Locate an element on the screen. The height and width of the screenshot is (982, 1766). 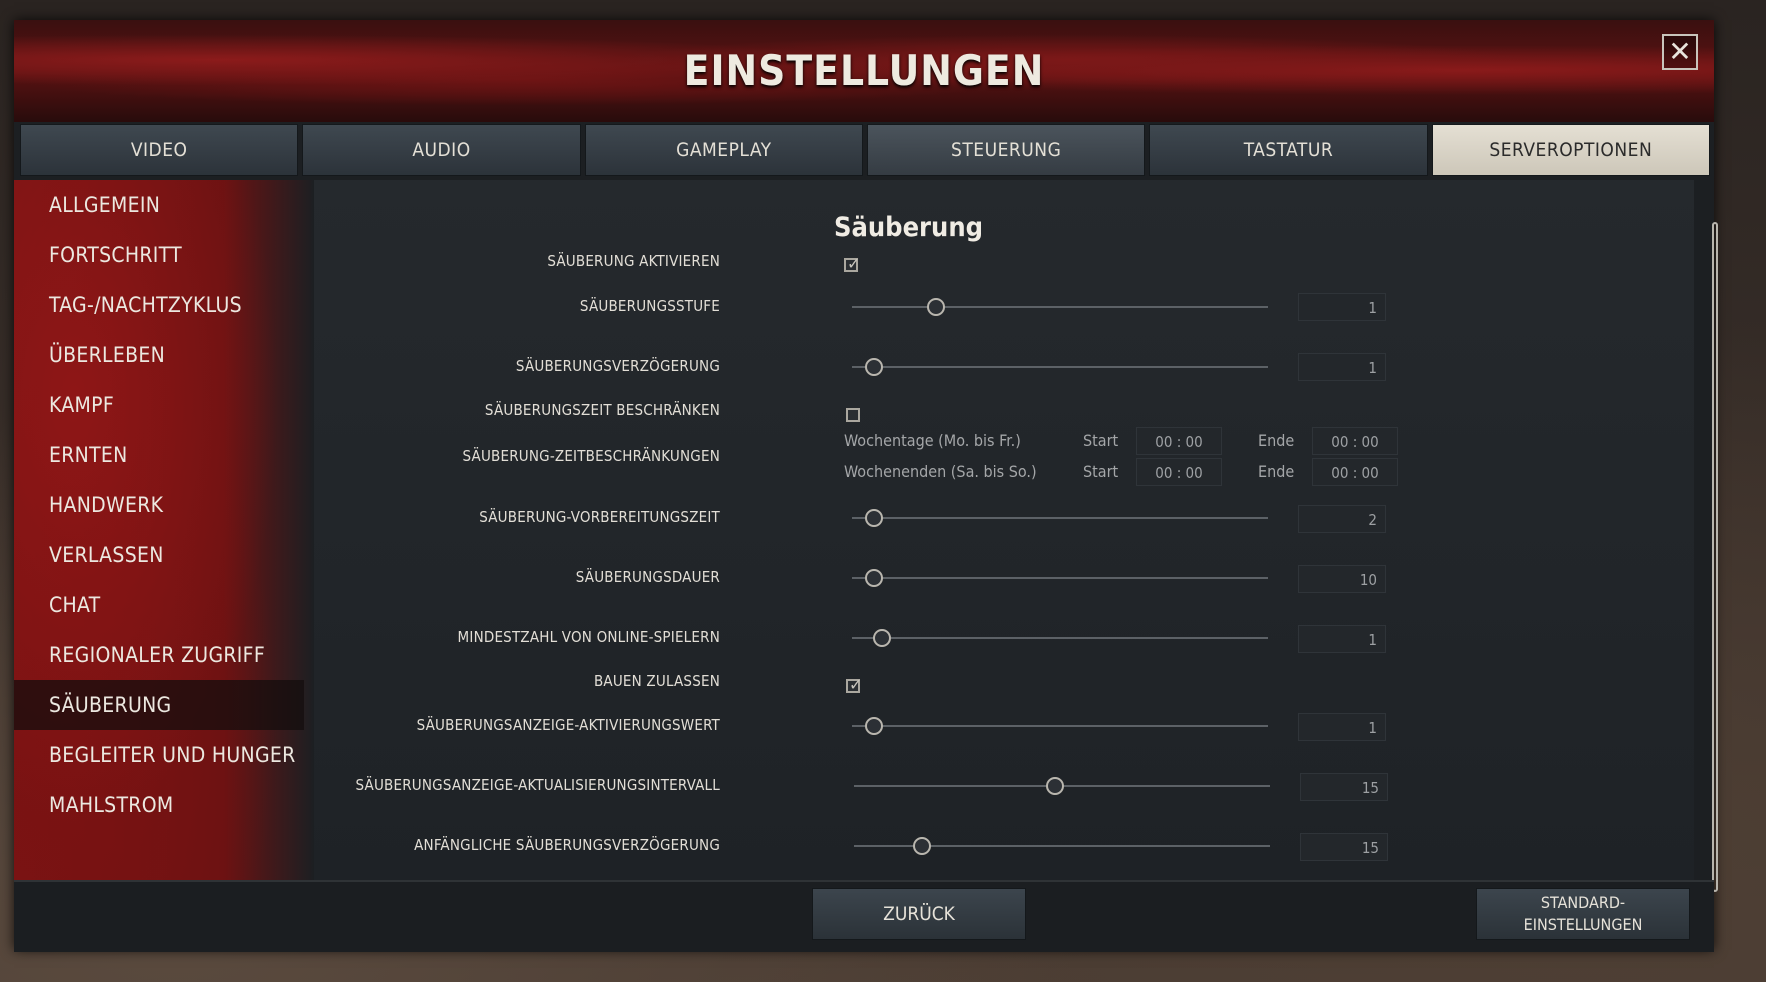
value-purge-prep: 2 is located at coordinates (1342, 519).